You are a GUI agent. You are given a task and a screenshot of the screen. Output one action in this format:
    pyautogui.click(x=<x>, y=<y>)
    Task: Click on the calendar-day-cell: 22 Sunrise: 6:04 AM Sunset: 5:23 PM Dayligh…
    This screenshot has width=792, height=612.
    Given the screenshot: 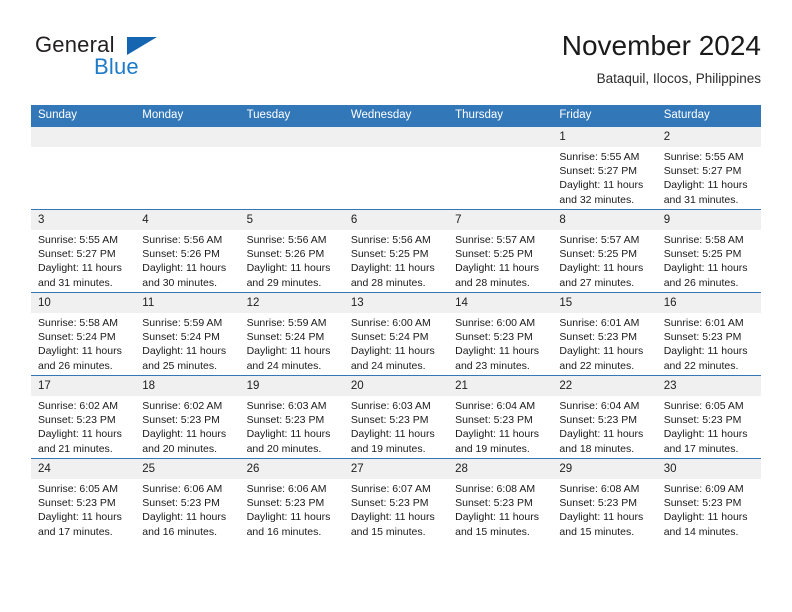 What is the action you would take?
    pyautogui.click(x=604, y=417)
    